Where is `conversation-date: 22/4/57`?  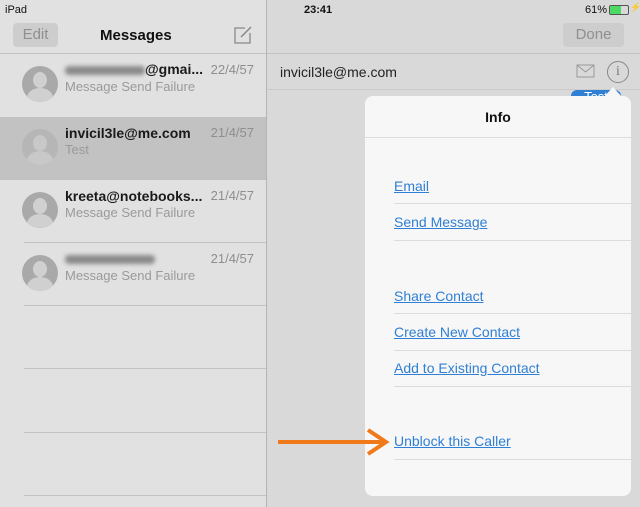
conversation-date: 22/4/57 is located at coordinates (232, 69).